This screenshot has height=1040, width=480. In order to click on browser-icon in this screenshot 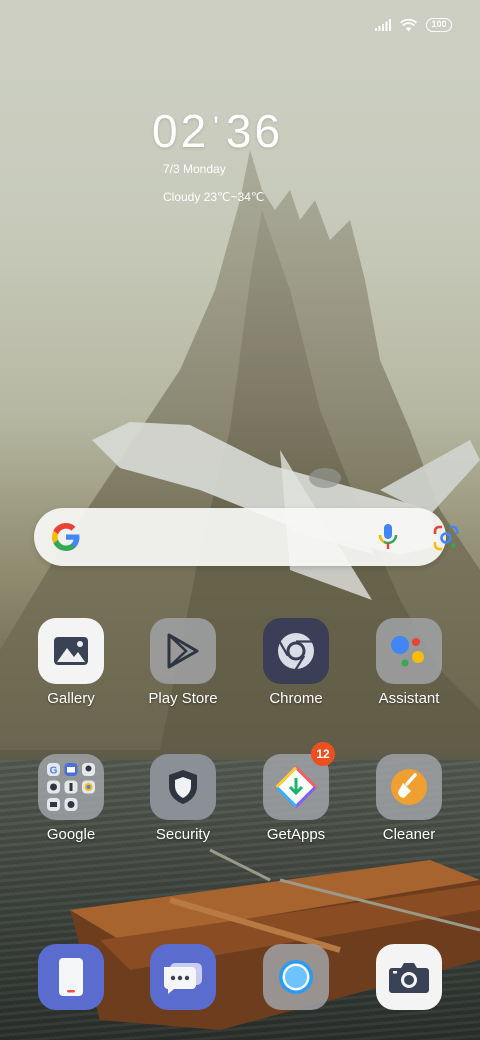, I will do `click(296, 977)`.